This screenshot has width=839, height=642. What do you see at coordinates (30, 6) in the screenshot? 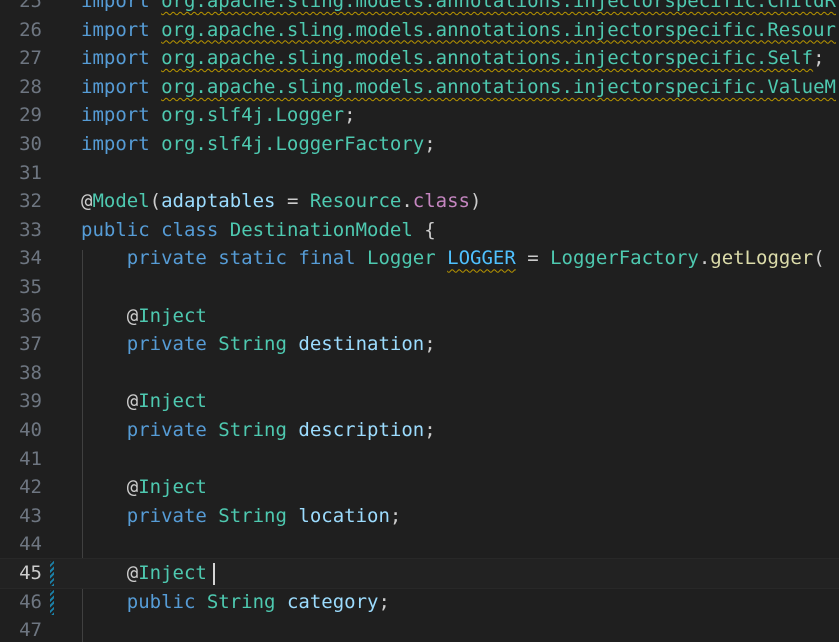
I see `line-number: 25` at bounding box center [30, 6].